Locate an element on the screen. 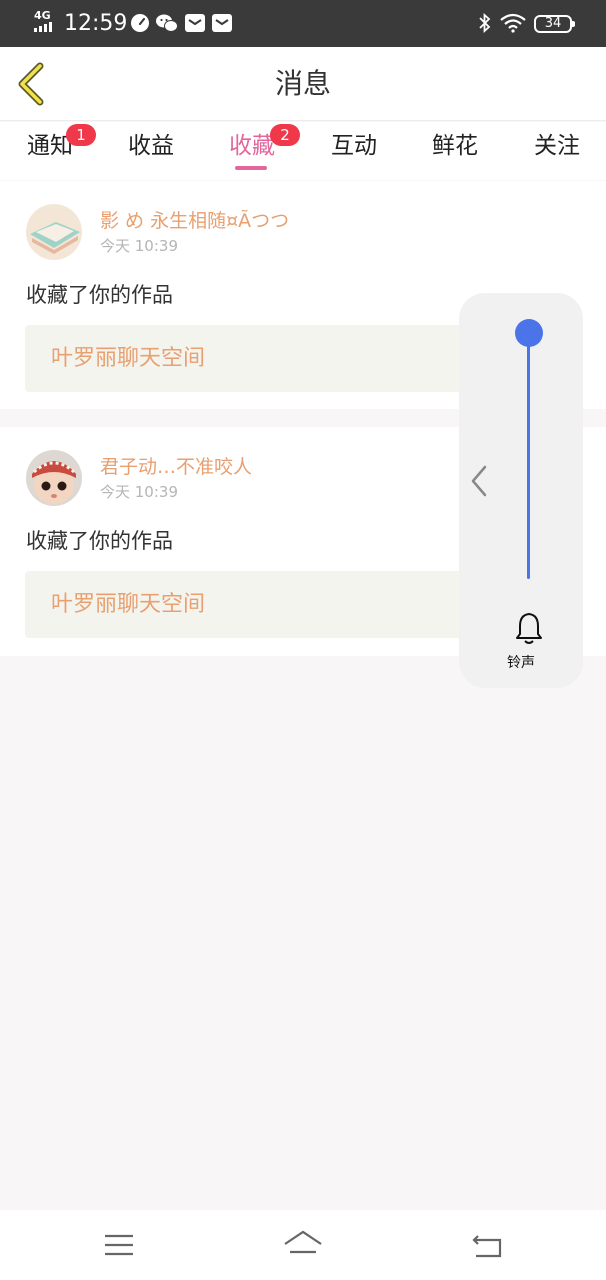 Image resolution: width=606 pixels, height=1280 pixels. bluetooth-icon is located at coordinates (485, 23).